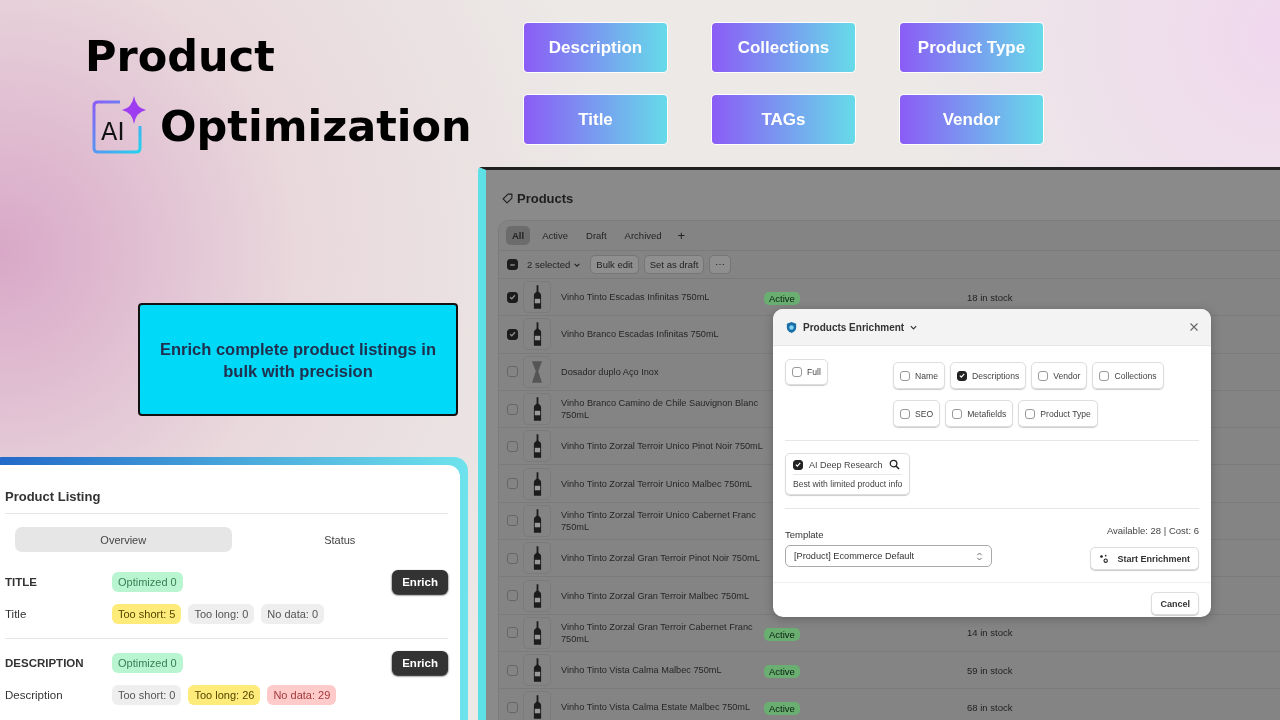  What do you see at coordinates (1152, 530) in the screenshot?
I see `availability-text: Available: 28 | Cost: 6` at bounding box center [1152, 530].